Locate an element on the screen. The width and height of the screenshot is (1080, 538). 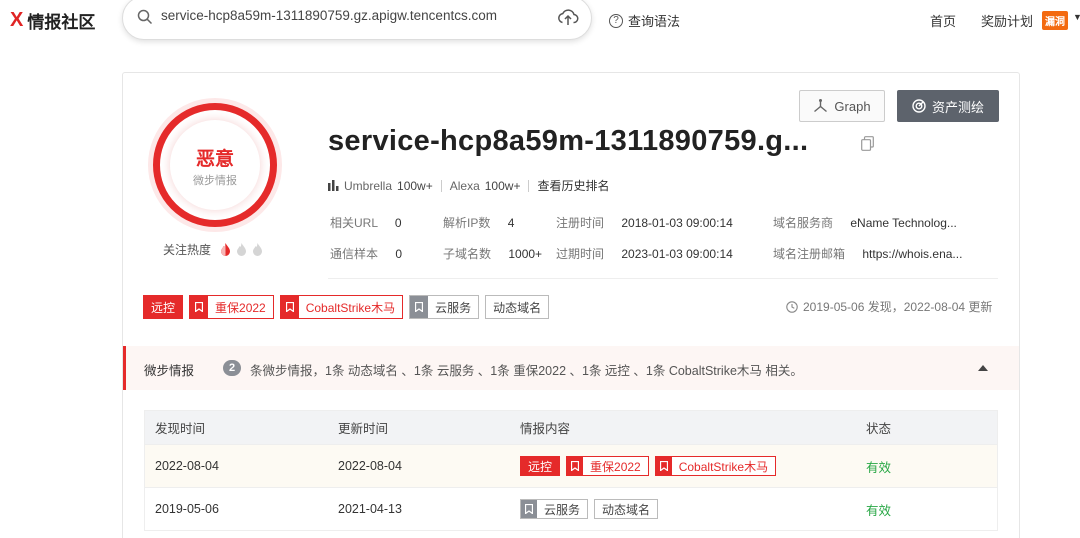
subdomain-field: 子域名数 1000+ is located at coordinates (492, 253).